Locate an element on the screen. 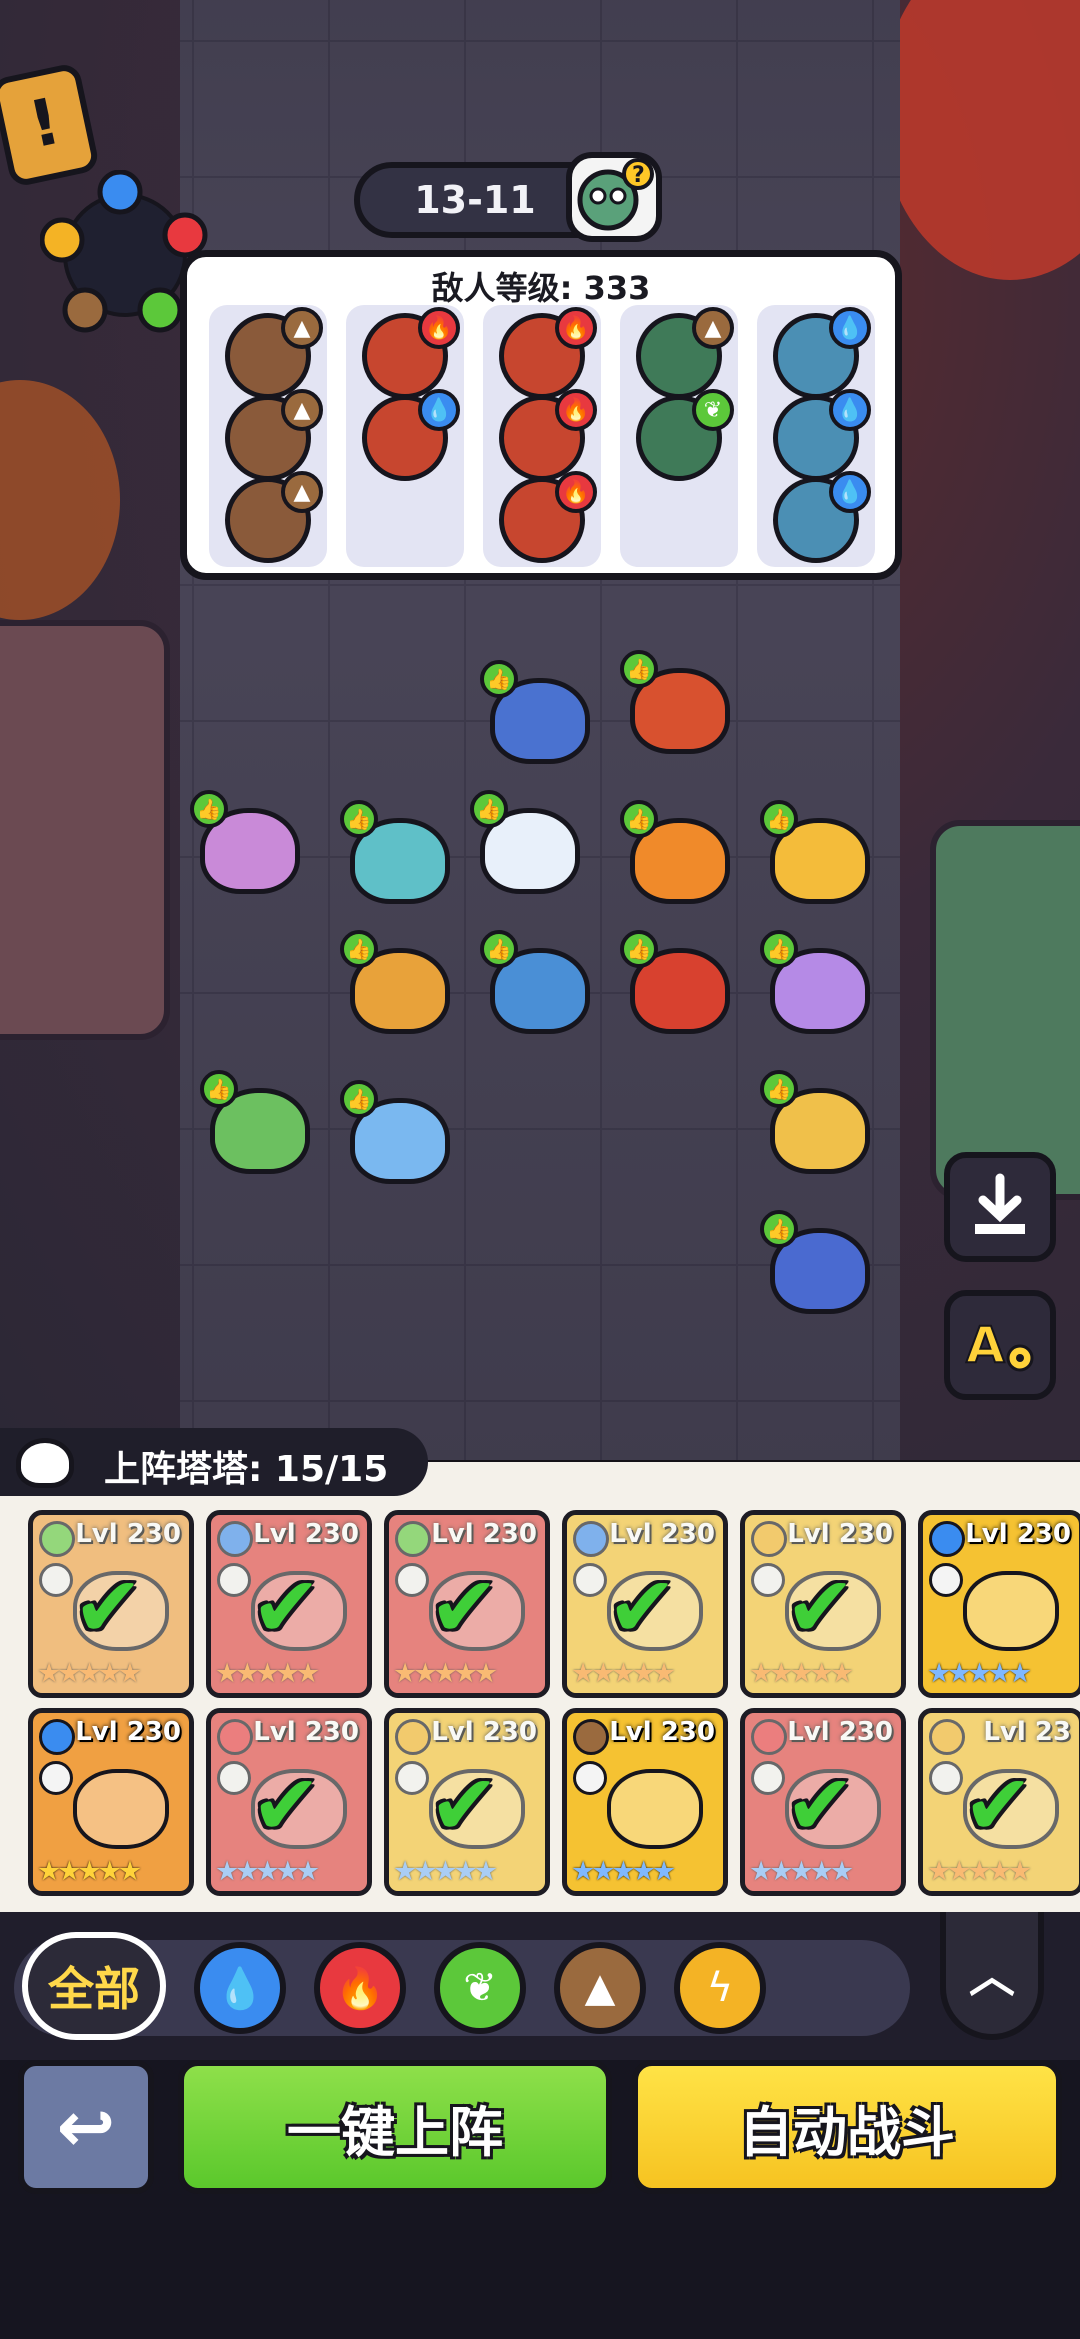 The height and width of the screenshot is (2339, 1080). back-button: ↩ is located at coordinates (86, 2127).